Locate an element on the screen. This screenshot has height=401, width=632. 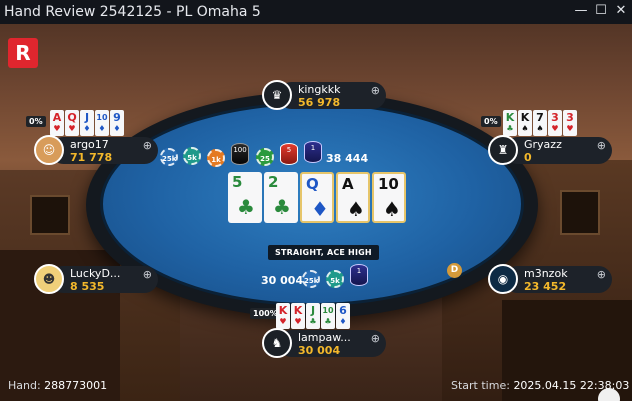
window-controls: — ☐ ✕ is located at coordinates (601, 11).